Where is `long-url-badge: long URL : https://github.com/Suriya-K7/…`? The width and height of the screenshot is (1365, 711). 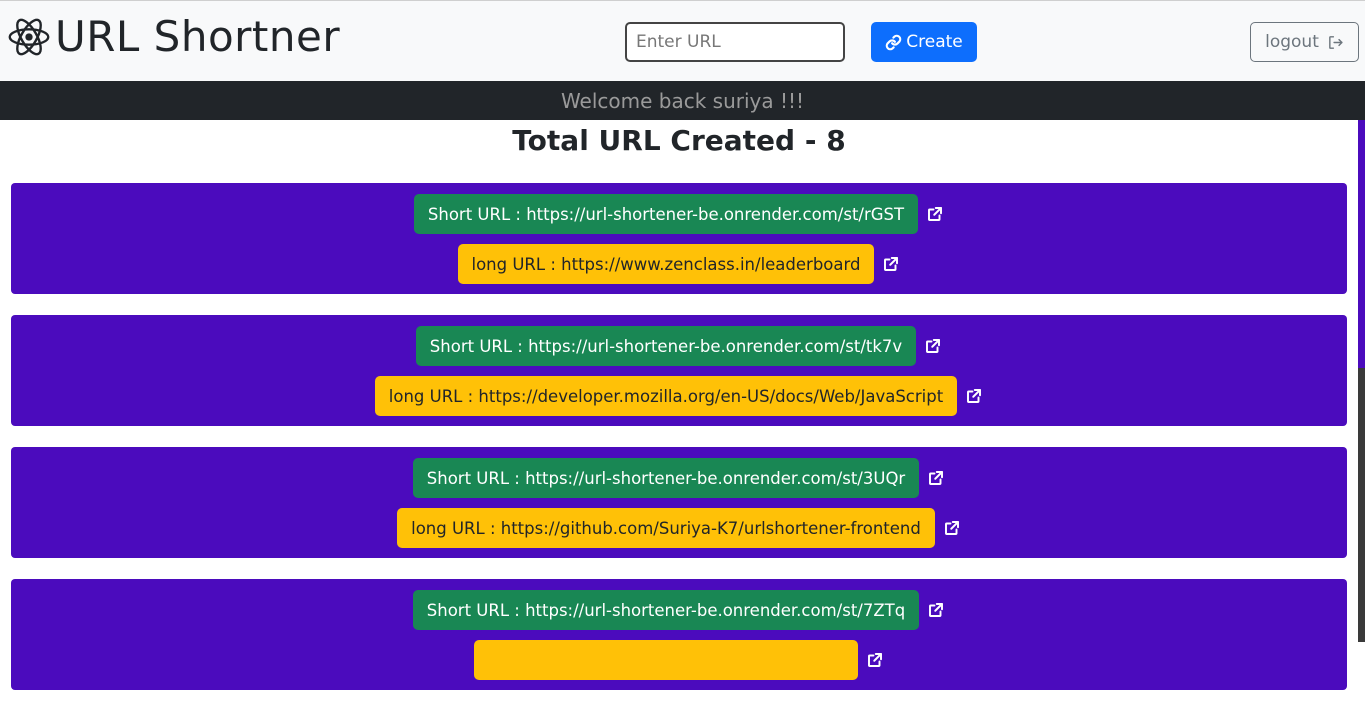 long-url-badge: long URL : https://github.com/Suriya-K7/… is located at coordinates (666, 528).